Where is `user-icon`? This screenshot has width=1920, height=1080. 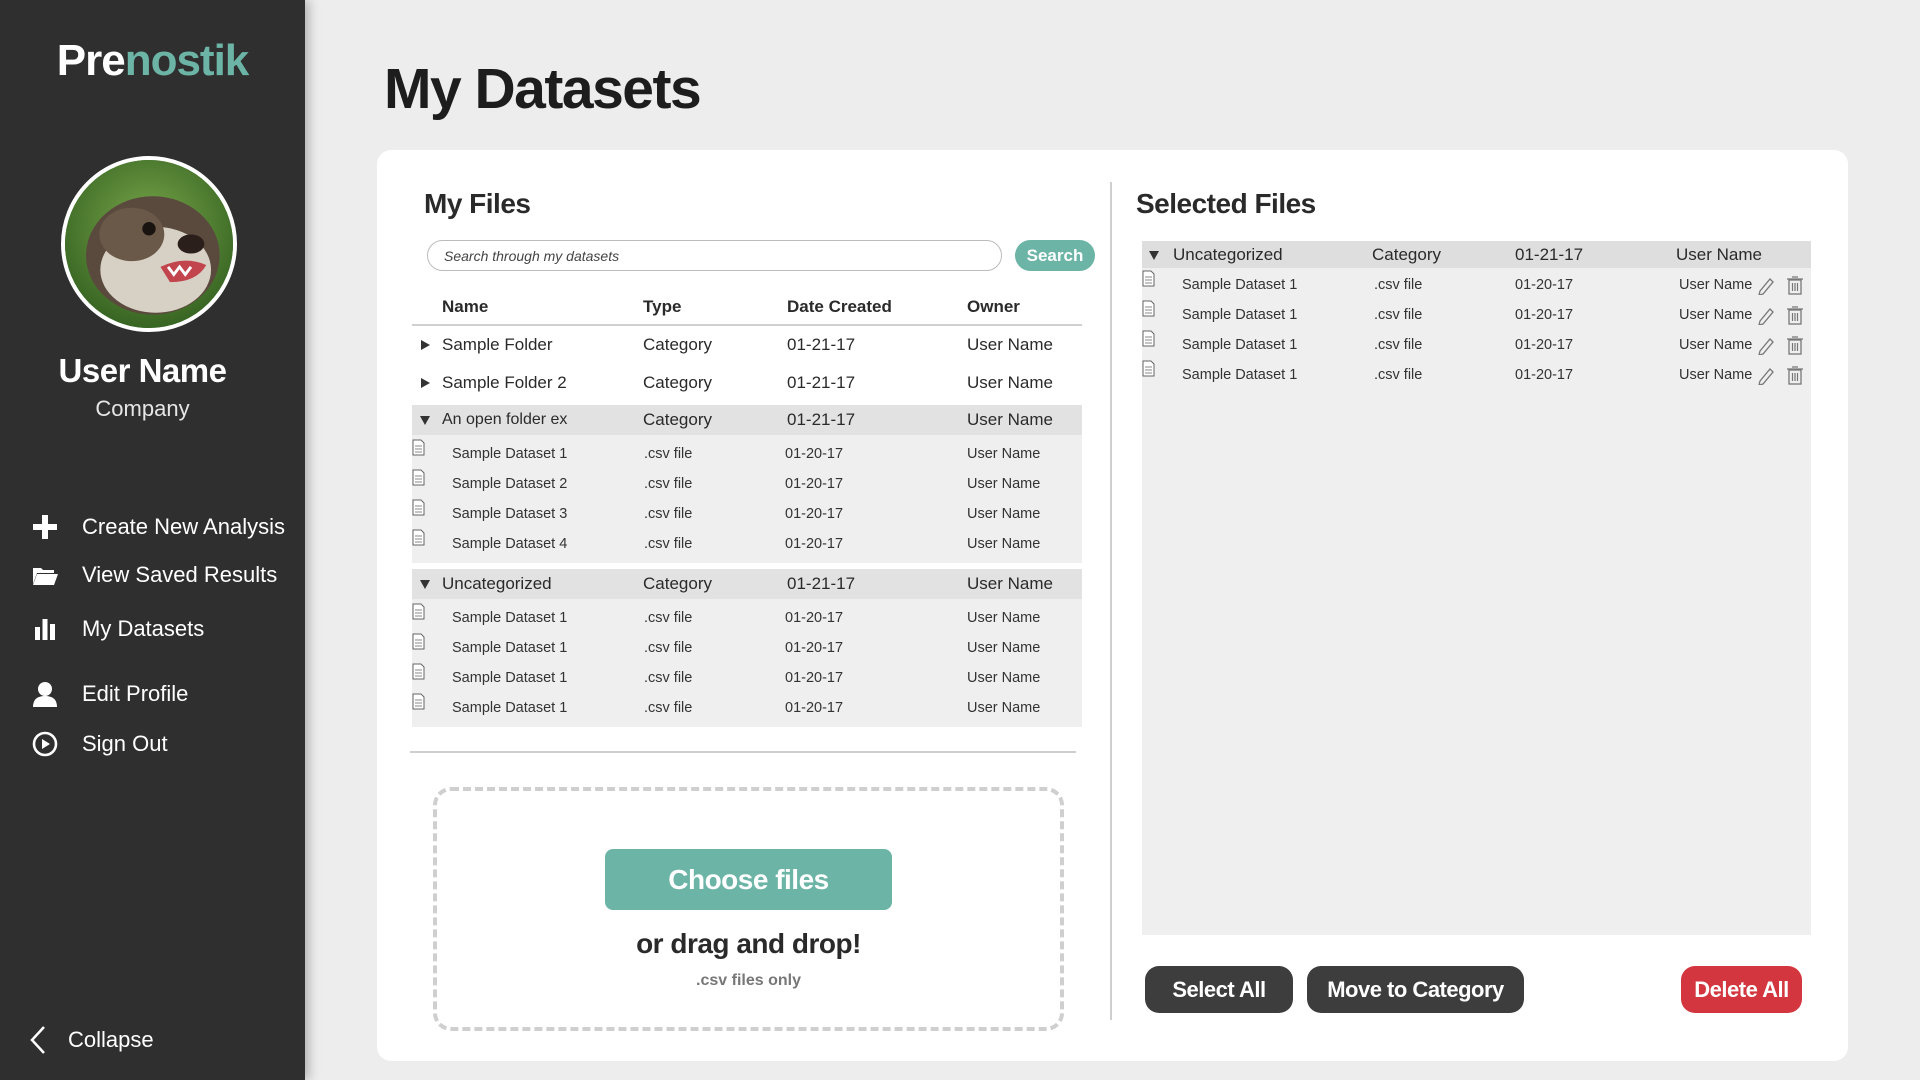 user-icon is located at coordinates (45, 694).